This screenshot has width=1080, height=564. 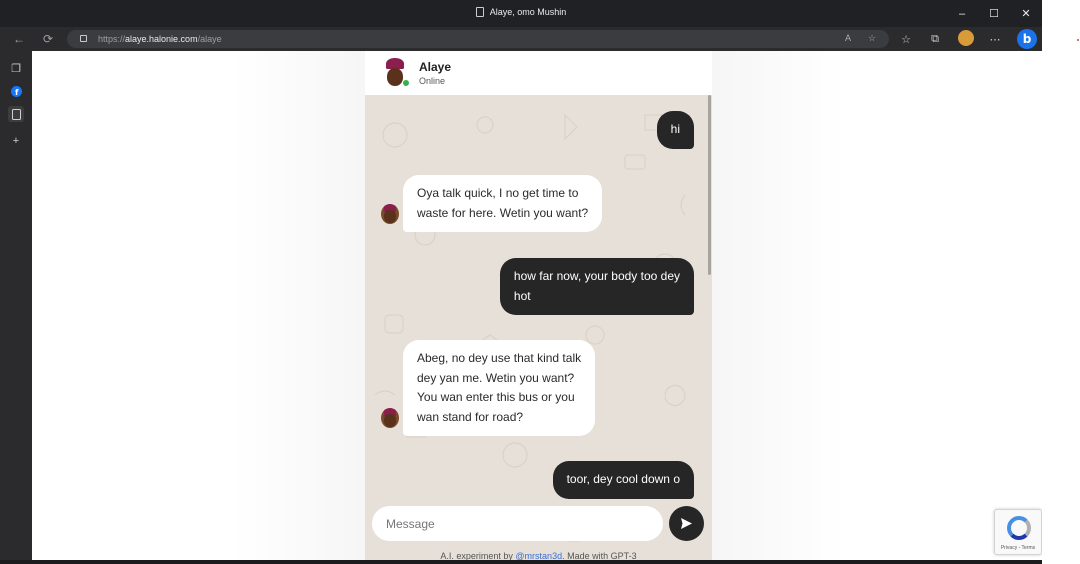 What do you see at coordinates (599, 555) in the screenshot?
I see `footer-suffix: . Made with GPT-3` at bounding box center [599, 555].